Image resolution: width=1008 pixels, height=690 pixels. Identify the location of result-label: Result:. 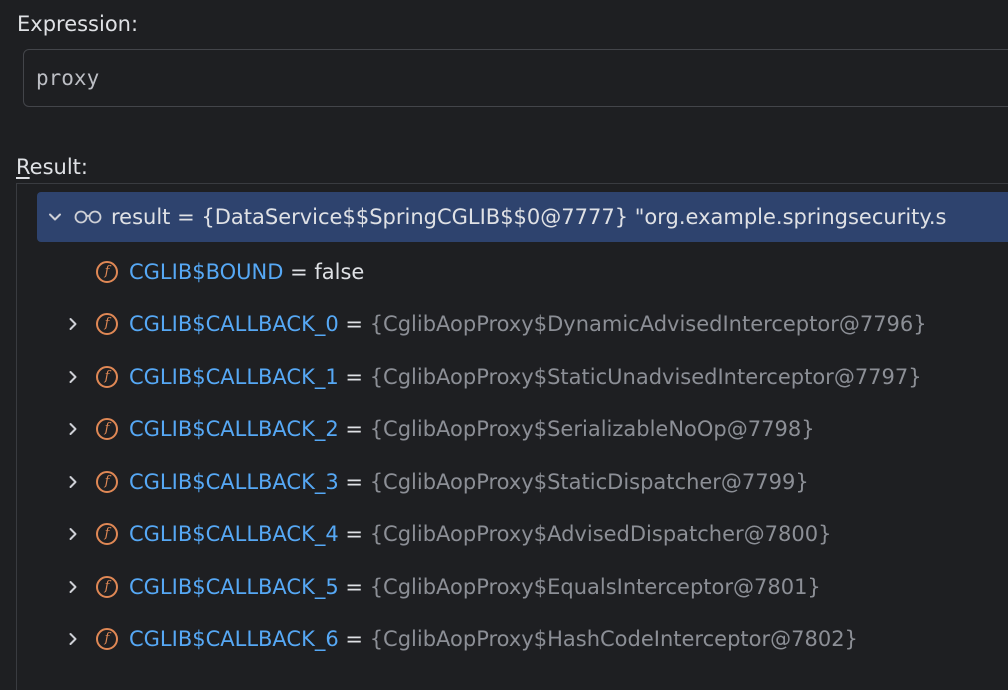
(52, 167).